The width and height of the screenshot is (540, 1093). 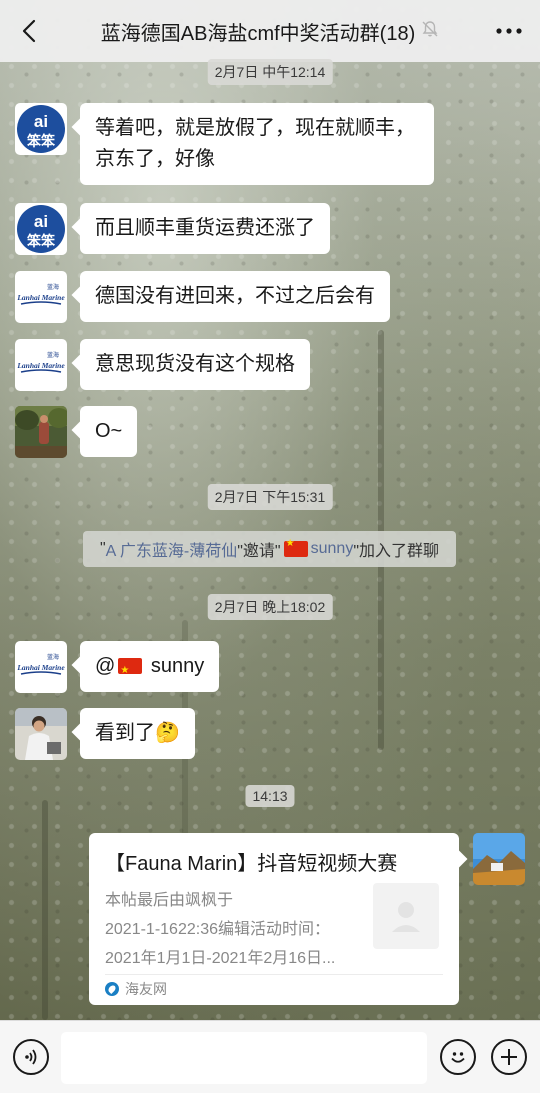 I want to click on message-row: 蓝海 Lanhai Marine 意思现货没有这个规格, so click(x=162, y=365).